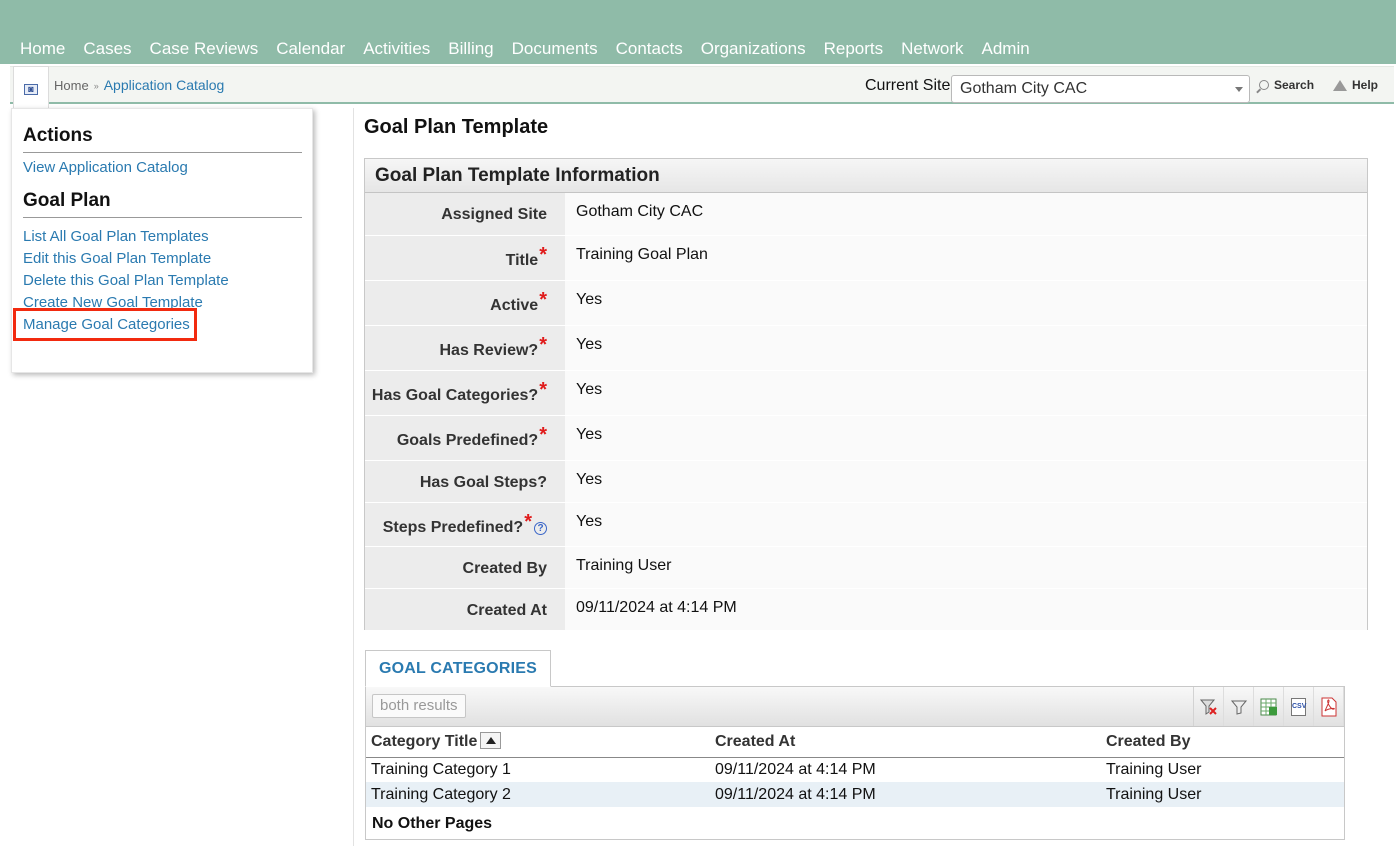  I want to click on field-label: Has Goal Categories?, so click(455, 395).